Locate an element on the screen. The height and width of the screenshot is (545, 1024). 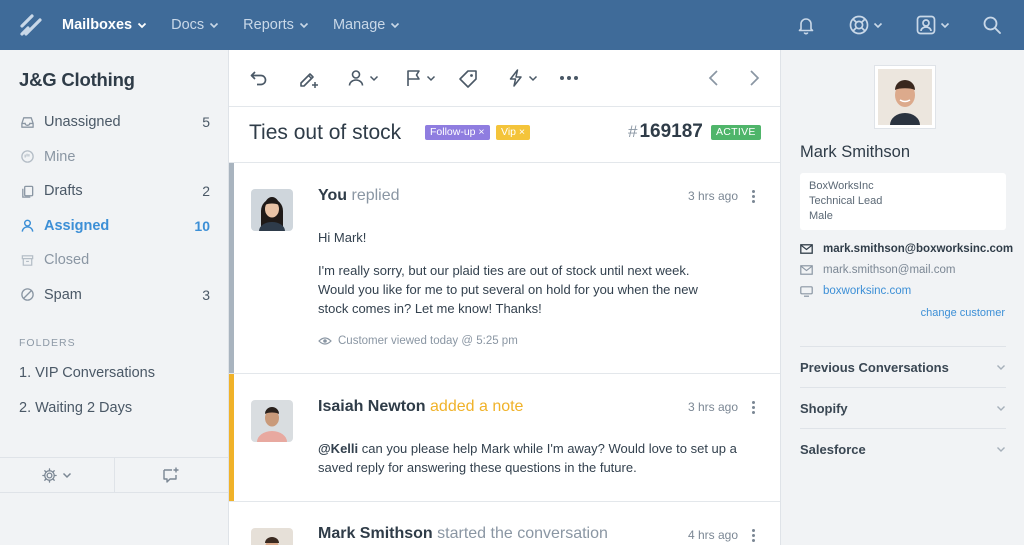
search-button is located at coordinates (992, 25).